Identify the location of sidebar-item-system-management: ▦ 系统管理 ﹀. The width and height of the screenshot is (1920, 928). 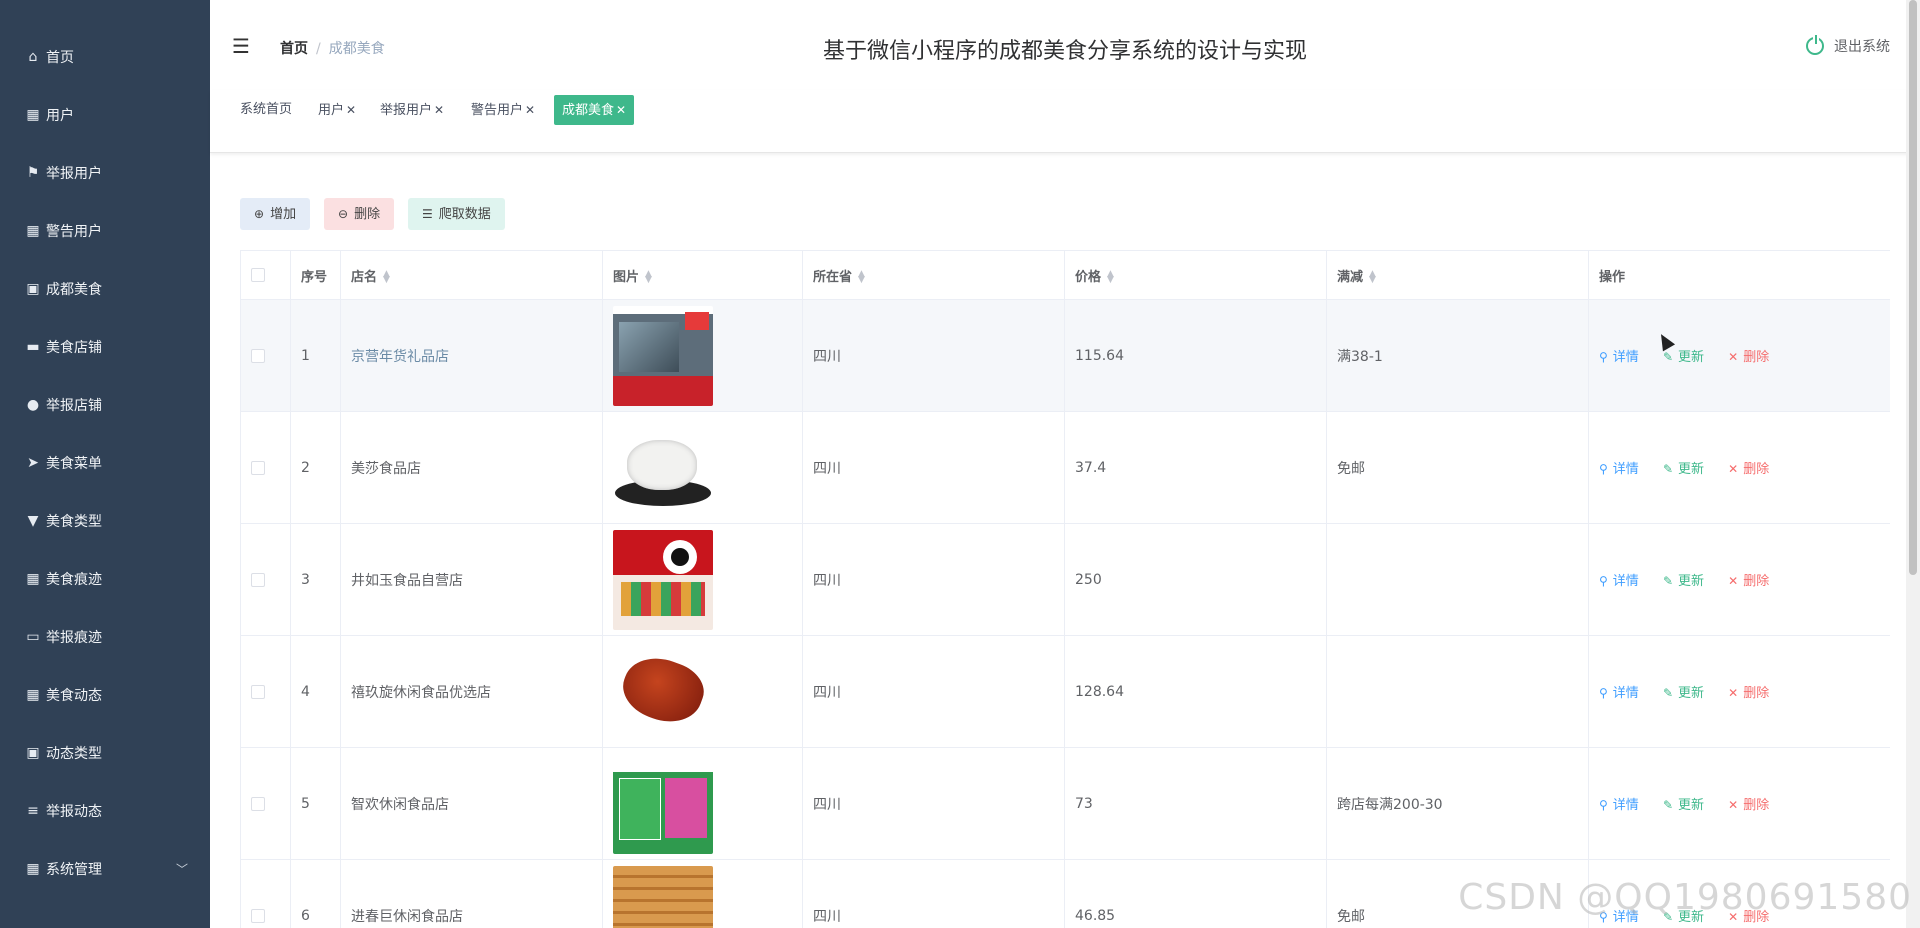
(105, 869).